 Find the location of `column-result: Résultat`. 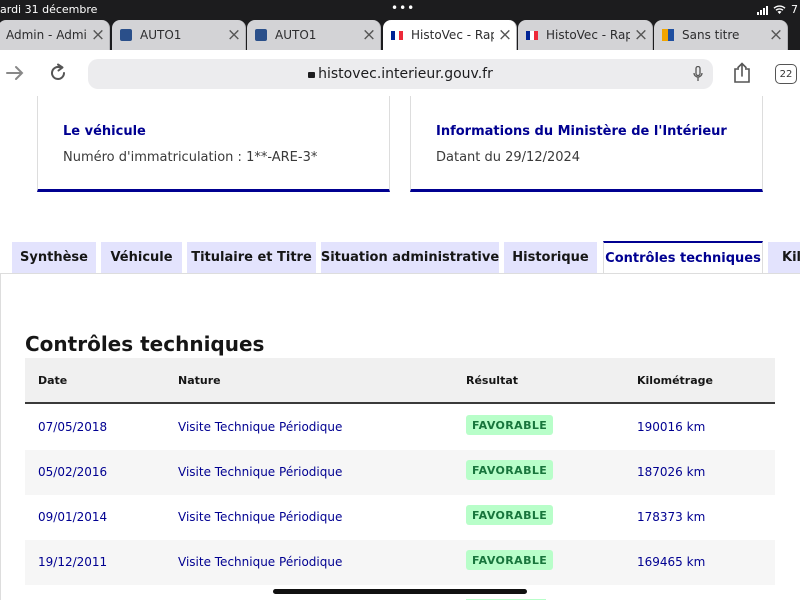

column-result: Résultat is located at coordinates (492, 380).